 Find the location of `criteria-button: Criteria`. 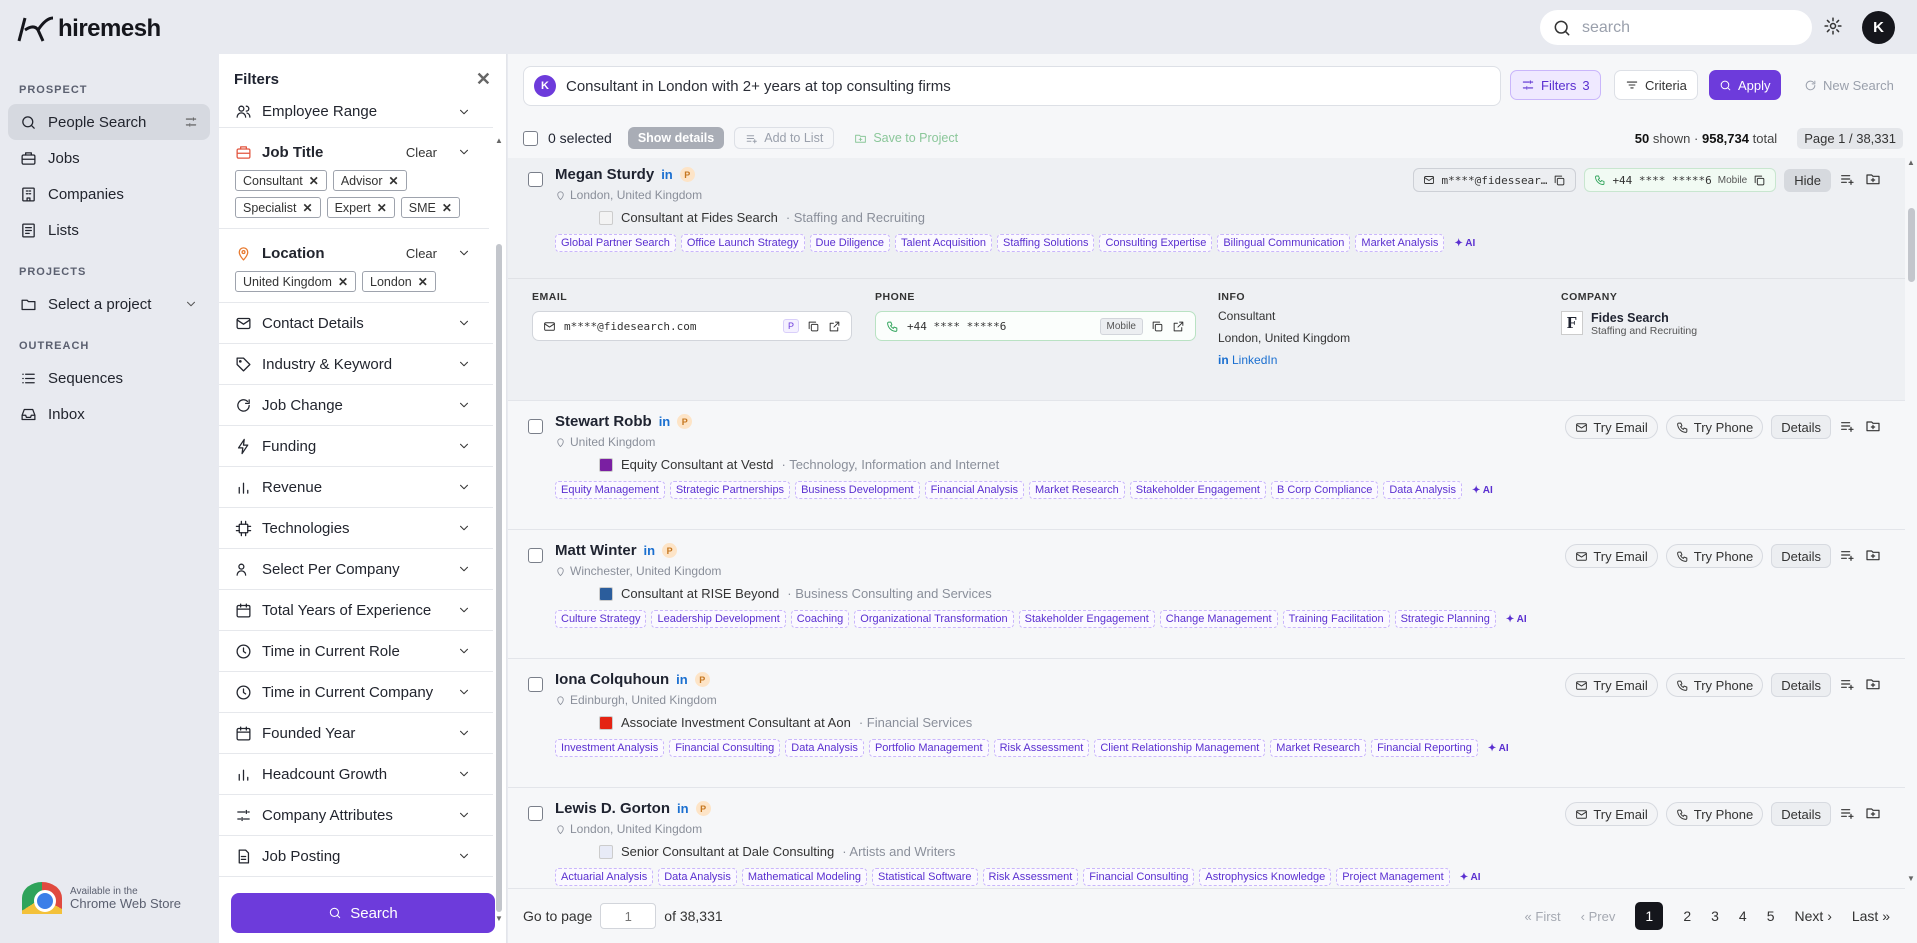

criteria-button: Criteria is located at coordinates (1656, 85).